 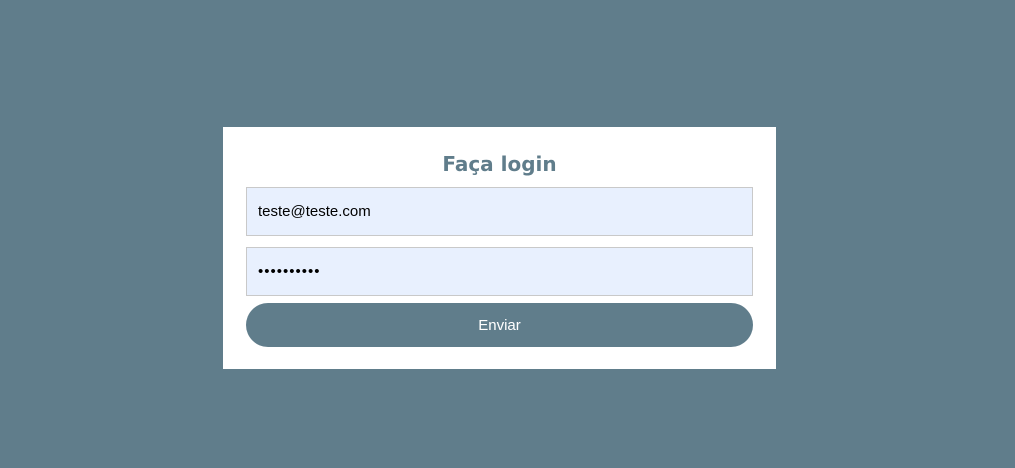 What do you see at coordinates (499, 271) in the screenshot?
I see `password-input` at bounding box center [499, 271].